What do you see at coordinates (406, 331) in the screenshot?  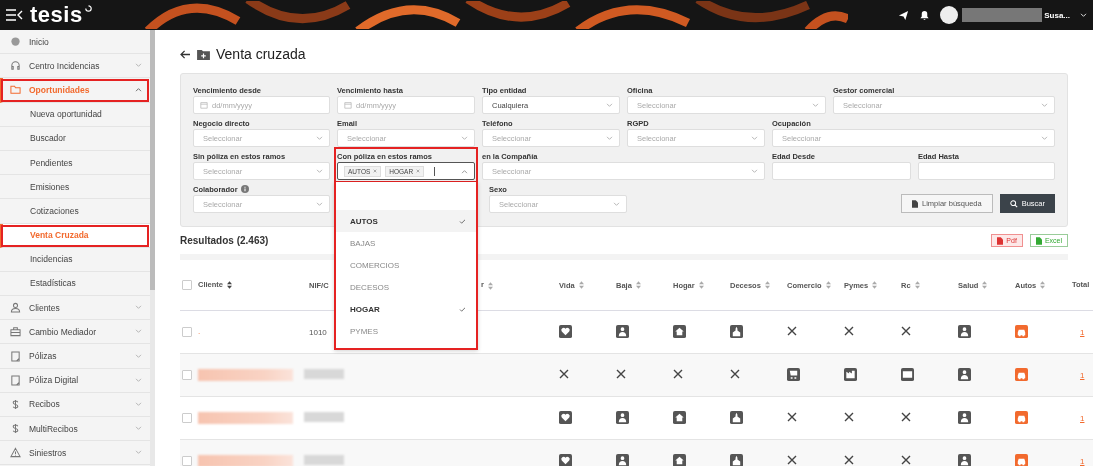 I see `dropdown-option: PYMES` at bounding box center [406, 331].